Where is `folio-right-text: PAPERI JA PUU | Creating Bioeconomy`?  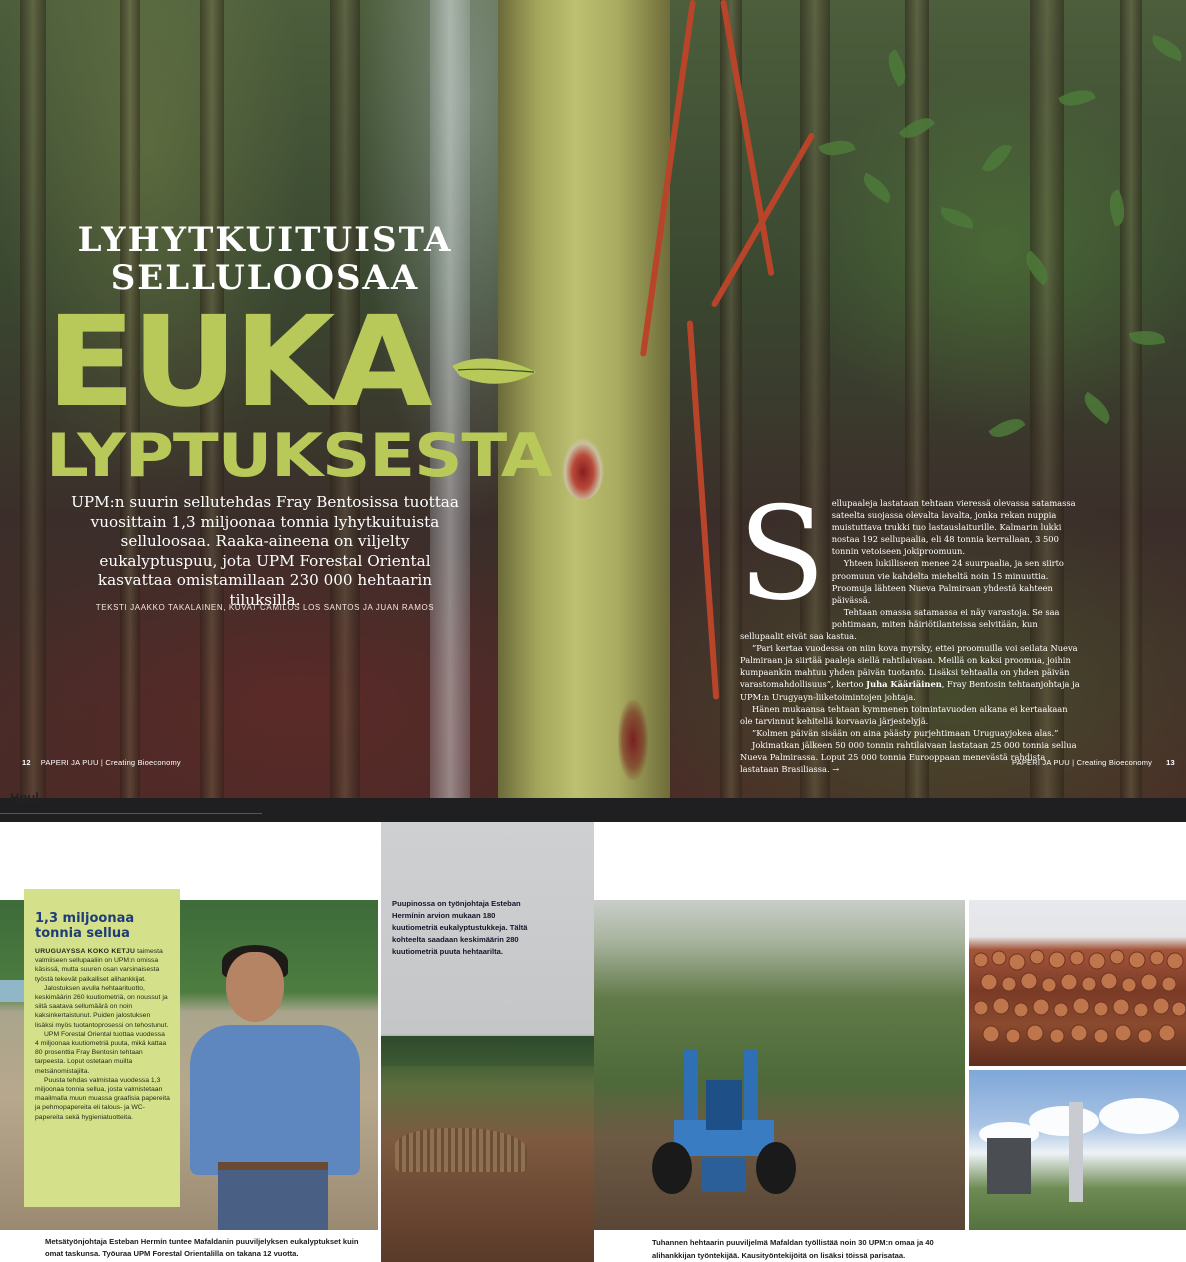
folio-right-text: PAPERI JA PUU | Creating Bioeconomy is located at coordinates (1082, 762).